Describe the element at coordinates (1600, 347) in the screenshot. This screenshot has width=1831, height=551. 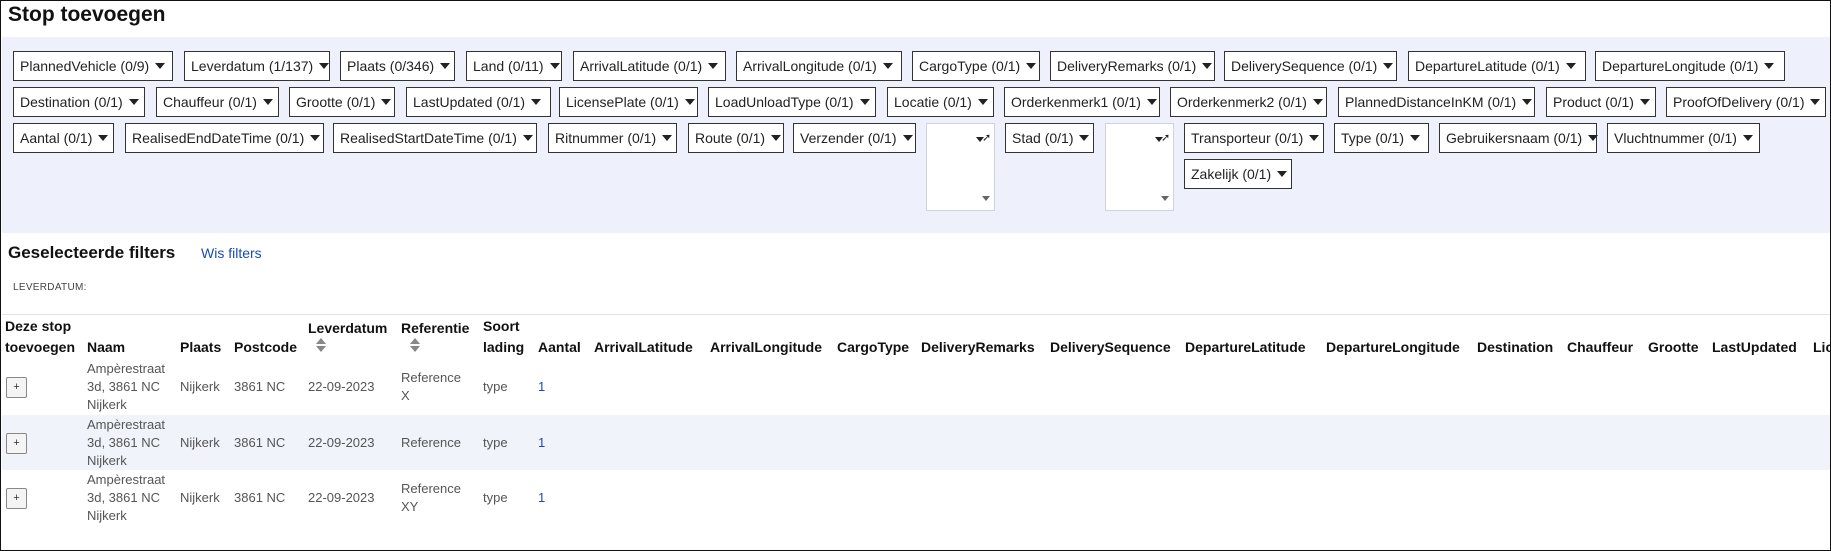
I see `th-chauffeur: Chauffeur` at that location.